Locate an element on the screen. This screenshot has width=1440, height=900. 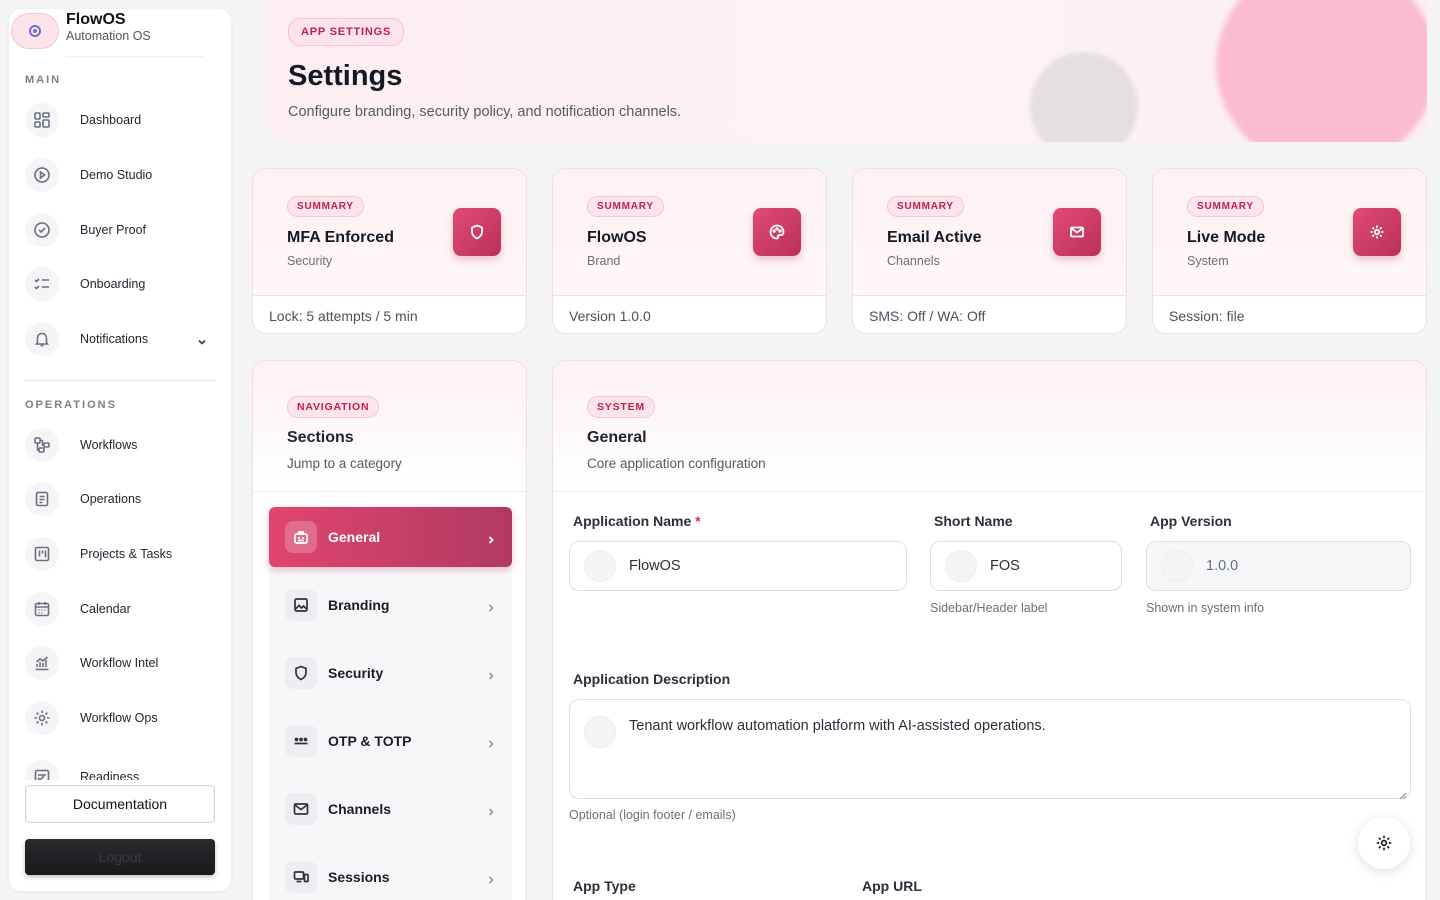
summary-subtitle: Brand is located at coordinates (604, 261).